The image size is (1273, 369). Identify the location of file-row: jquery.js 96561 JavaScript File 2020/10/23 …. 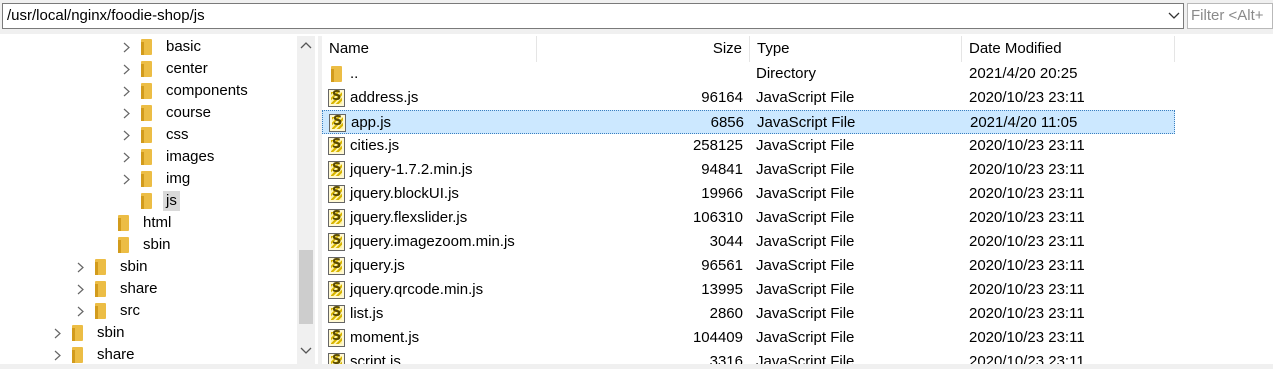
(748, 266).